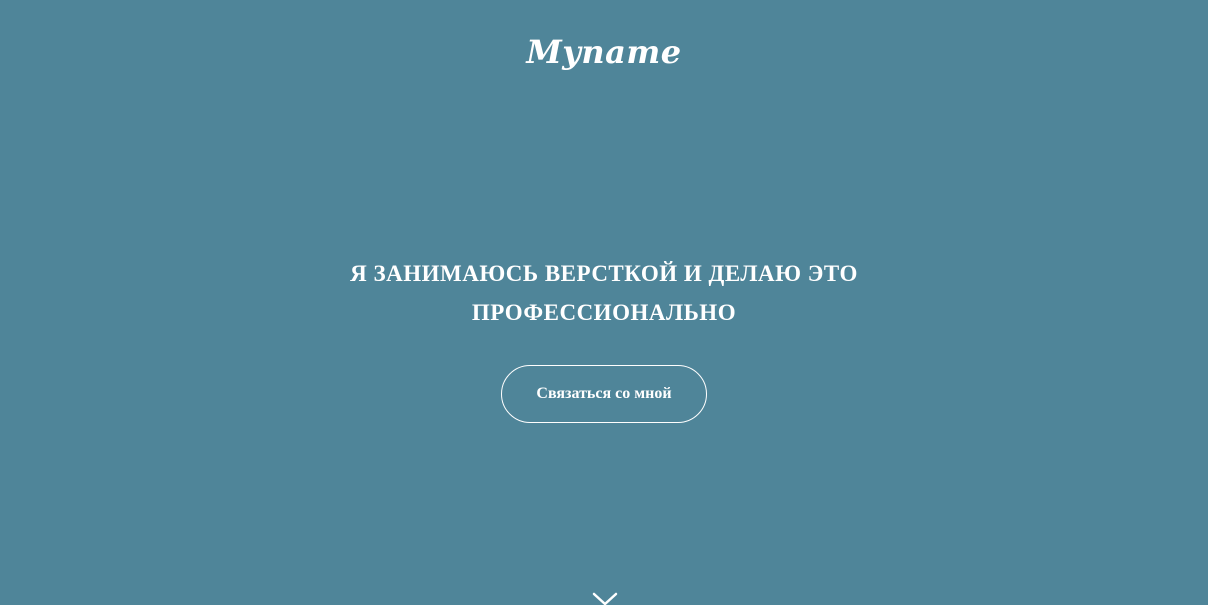  What do you see at coordinates (604, 312) in the screenshot?
I see `hero-headline-line-2: профессионально` at bounding box center [604, 312].